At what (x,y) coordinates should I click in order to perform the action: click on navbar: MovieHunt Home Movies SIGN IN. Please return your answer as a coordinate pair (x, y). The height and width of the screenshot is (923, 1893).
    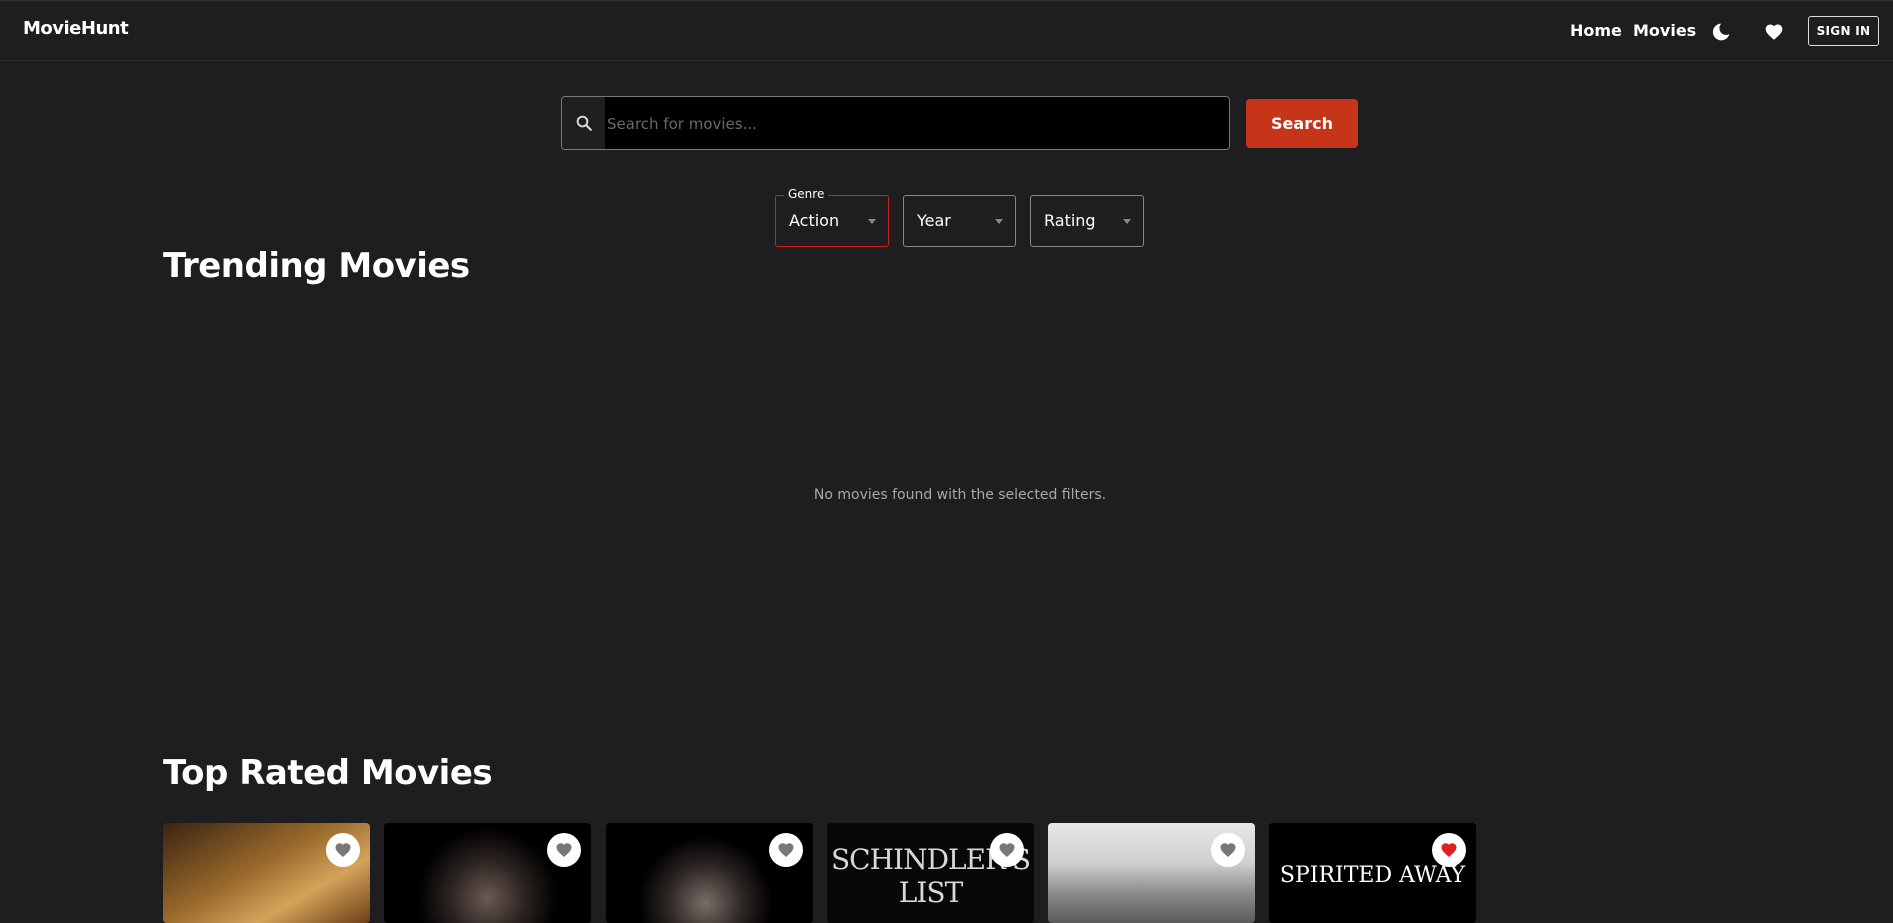
    Looking at the image, I should click on (946, 30).